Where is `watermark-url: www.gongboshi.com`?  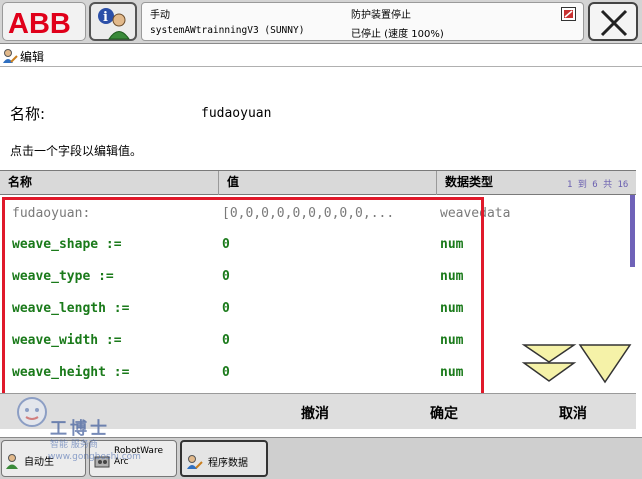
watermark-url: www.gongboshi.com is located at coordinates (94, 457).